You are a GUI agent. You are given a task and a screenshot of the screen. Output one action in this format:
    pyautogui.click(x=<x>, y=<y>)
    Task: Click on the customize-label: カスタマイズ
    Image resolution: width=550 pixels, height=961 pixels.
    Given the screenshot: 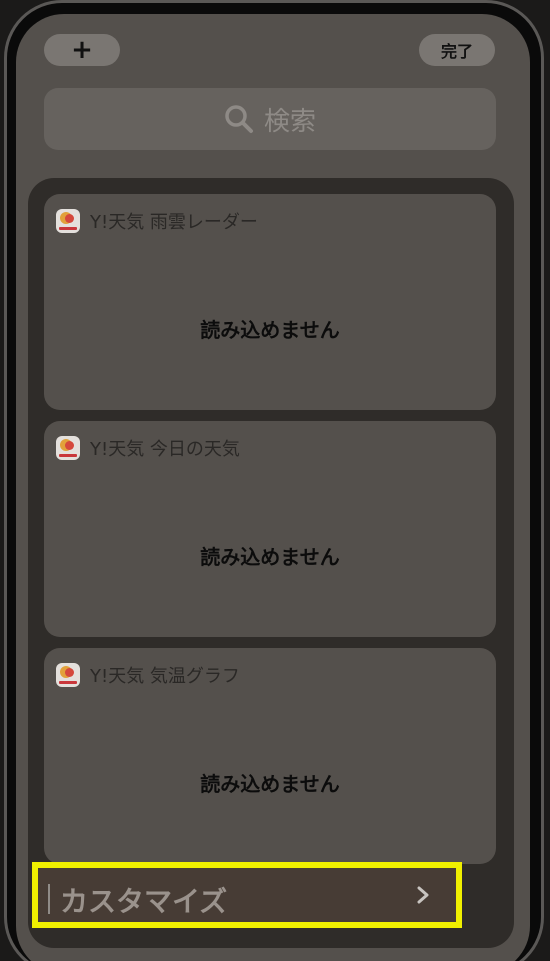 What is the action you would take?
    pyautogui.click(x=144, y=901)
    